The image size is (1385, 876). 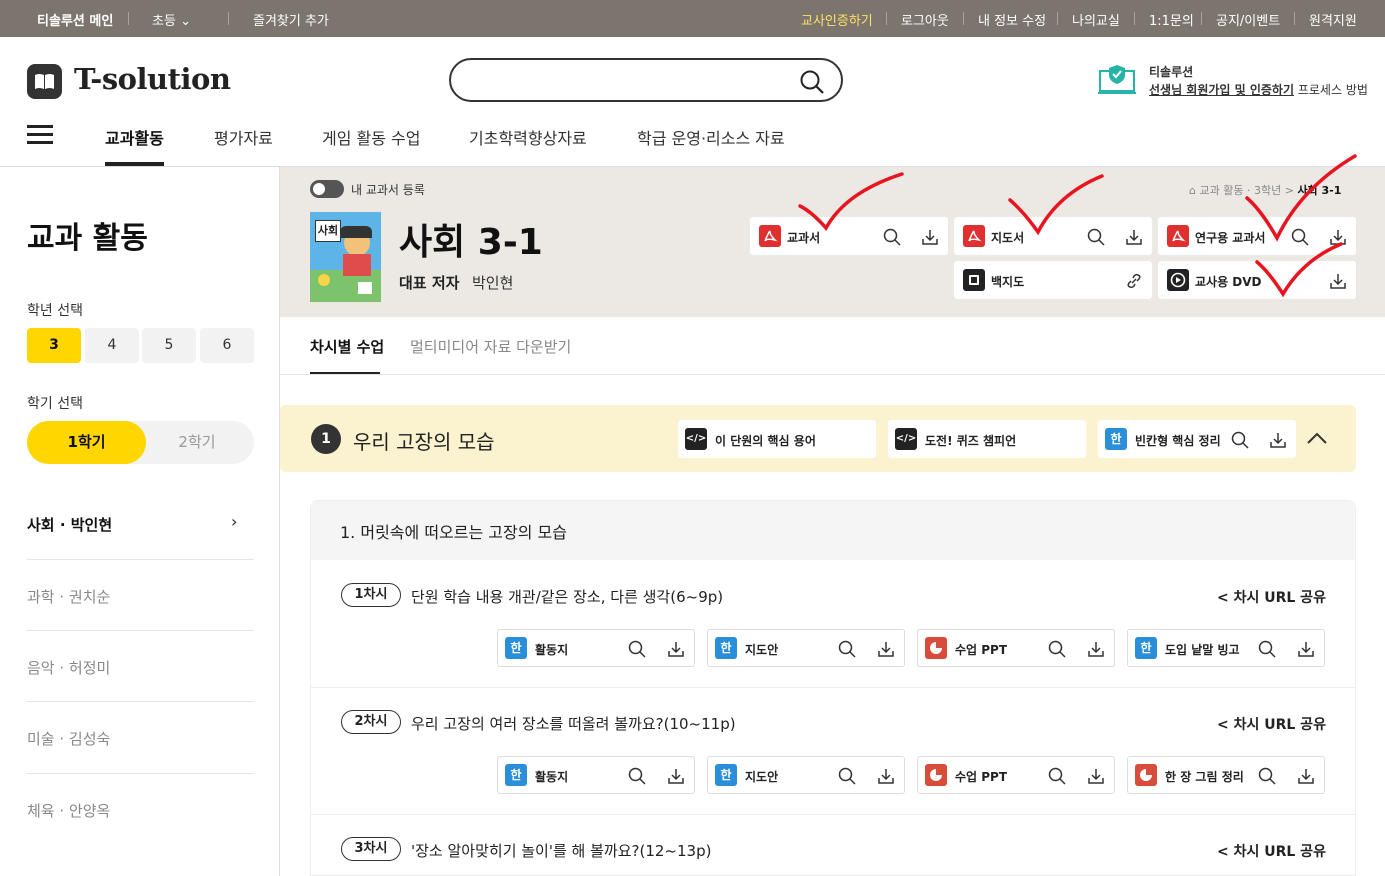 What do you see at coordinates (1146, 648) in the screenshot?
I see `hwp-icon: 한` at bounding box center [1146, 648].